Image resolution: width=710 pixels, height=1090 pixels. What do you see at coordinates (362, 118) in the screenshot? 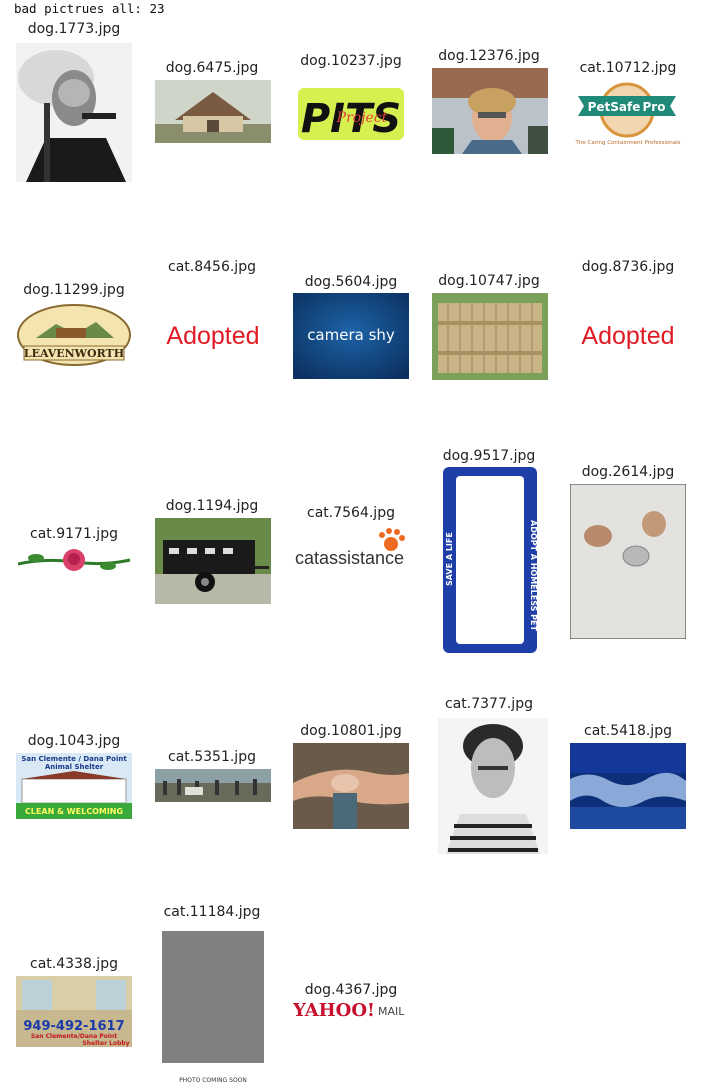
I see `pits-subtitle: Project` at bounding box center [362, 118].